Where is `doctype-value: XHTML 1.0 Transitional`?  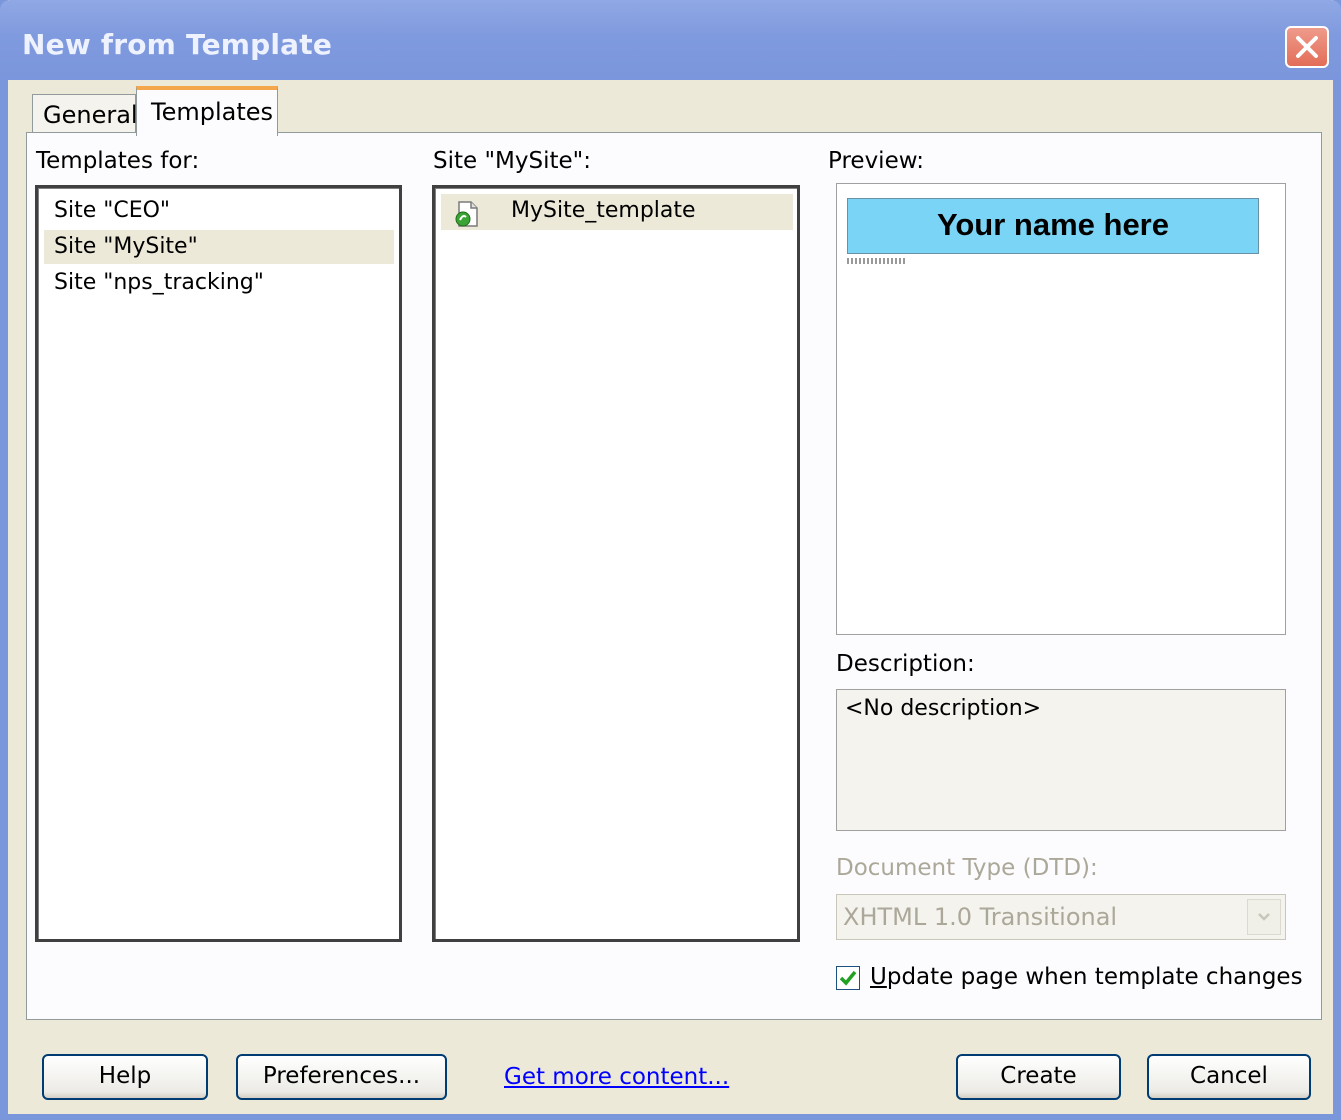
doctype-value: XHTML 1.0 Transitional is located at coordinates (980, 917).